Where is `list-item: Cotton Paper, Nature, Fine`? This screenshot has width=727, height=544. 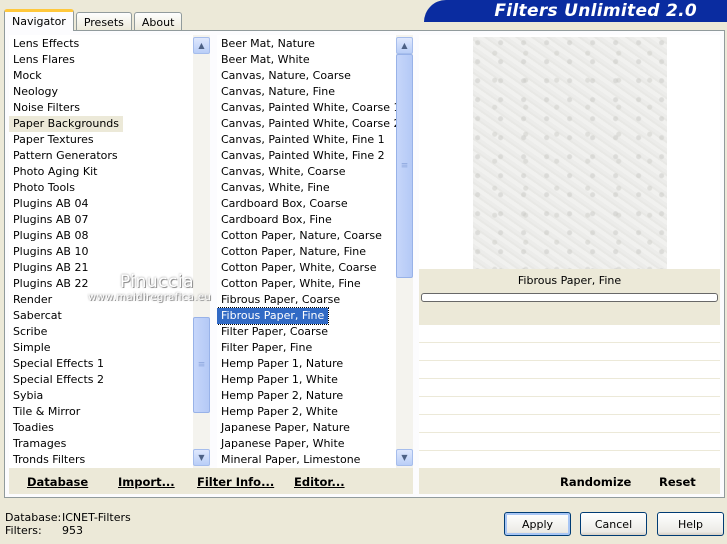 list-item: Cotton Paper, Nature, Fine is located at coordinates (293, 252).